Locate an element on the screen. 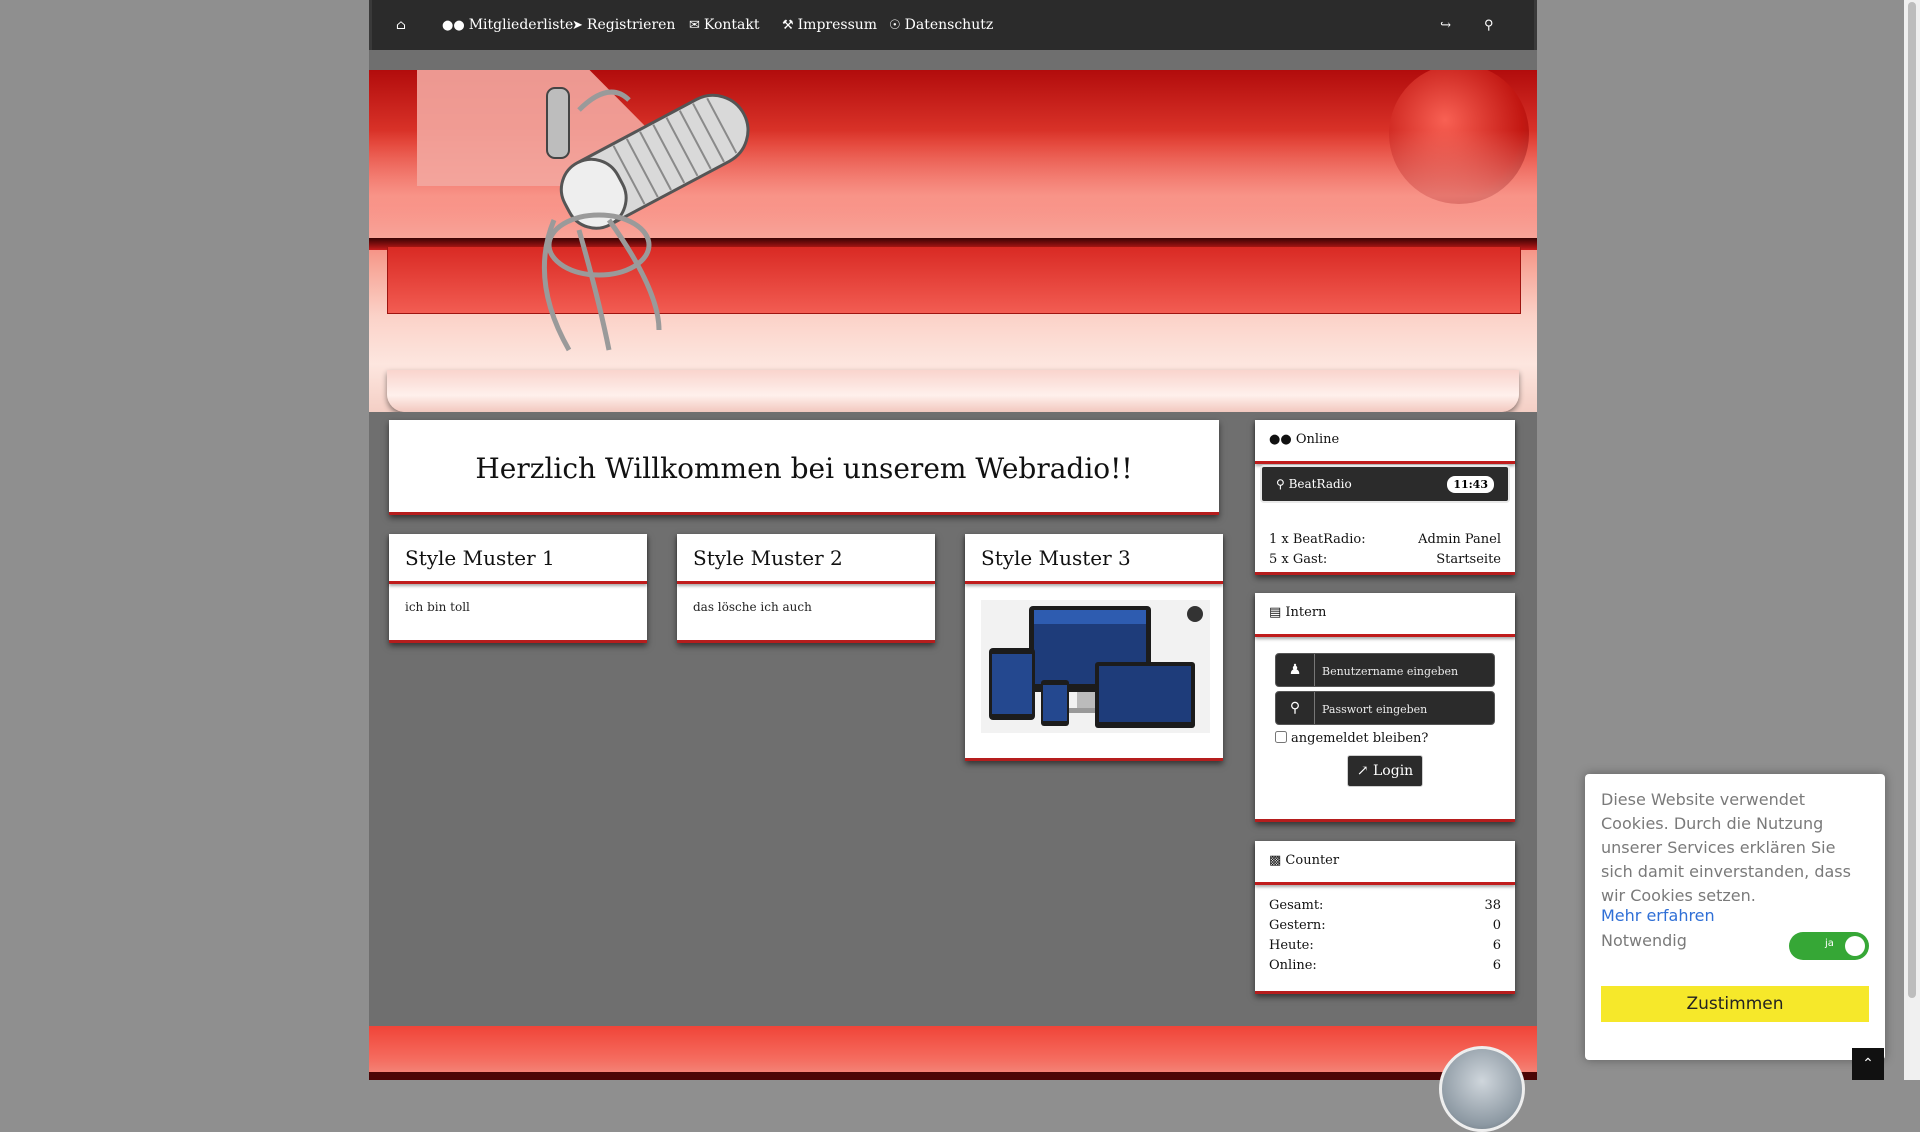 The width and height of the screenshot is (1920, 1132). style-box-title: Style Muster 1 is located at coordinates (480, 558).